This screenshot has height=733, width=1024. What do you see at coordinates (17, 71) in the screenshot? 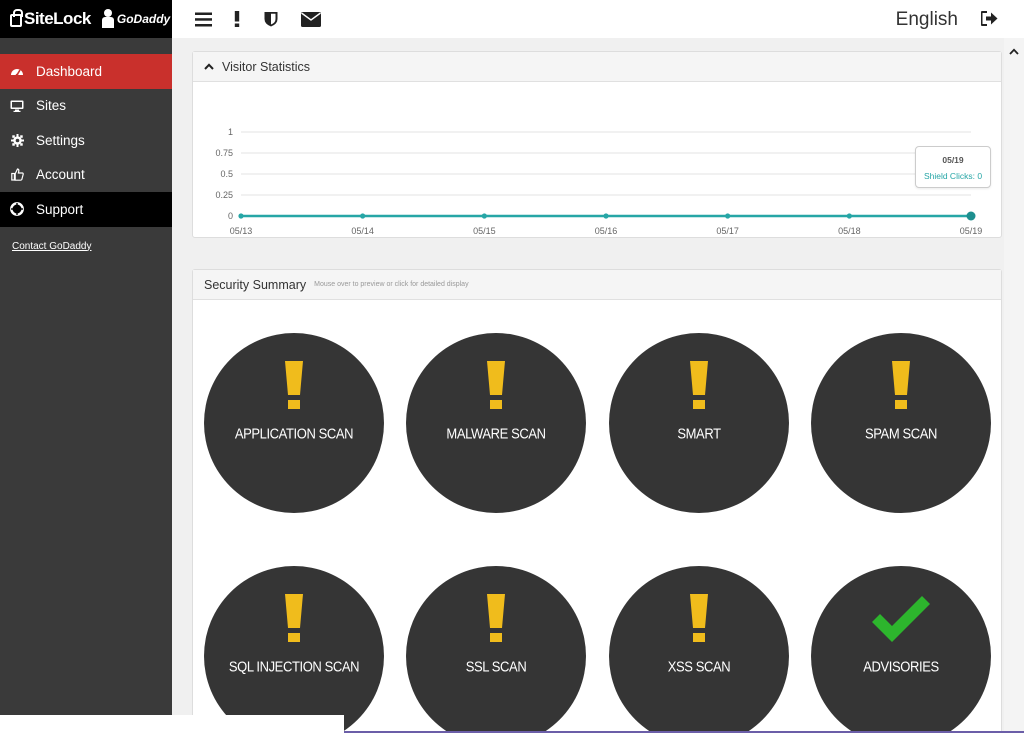
I see `dashboard-icon` at bounding box center [17, 71].